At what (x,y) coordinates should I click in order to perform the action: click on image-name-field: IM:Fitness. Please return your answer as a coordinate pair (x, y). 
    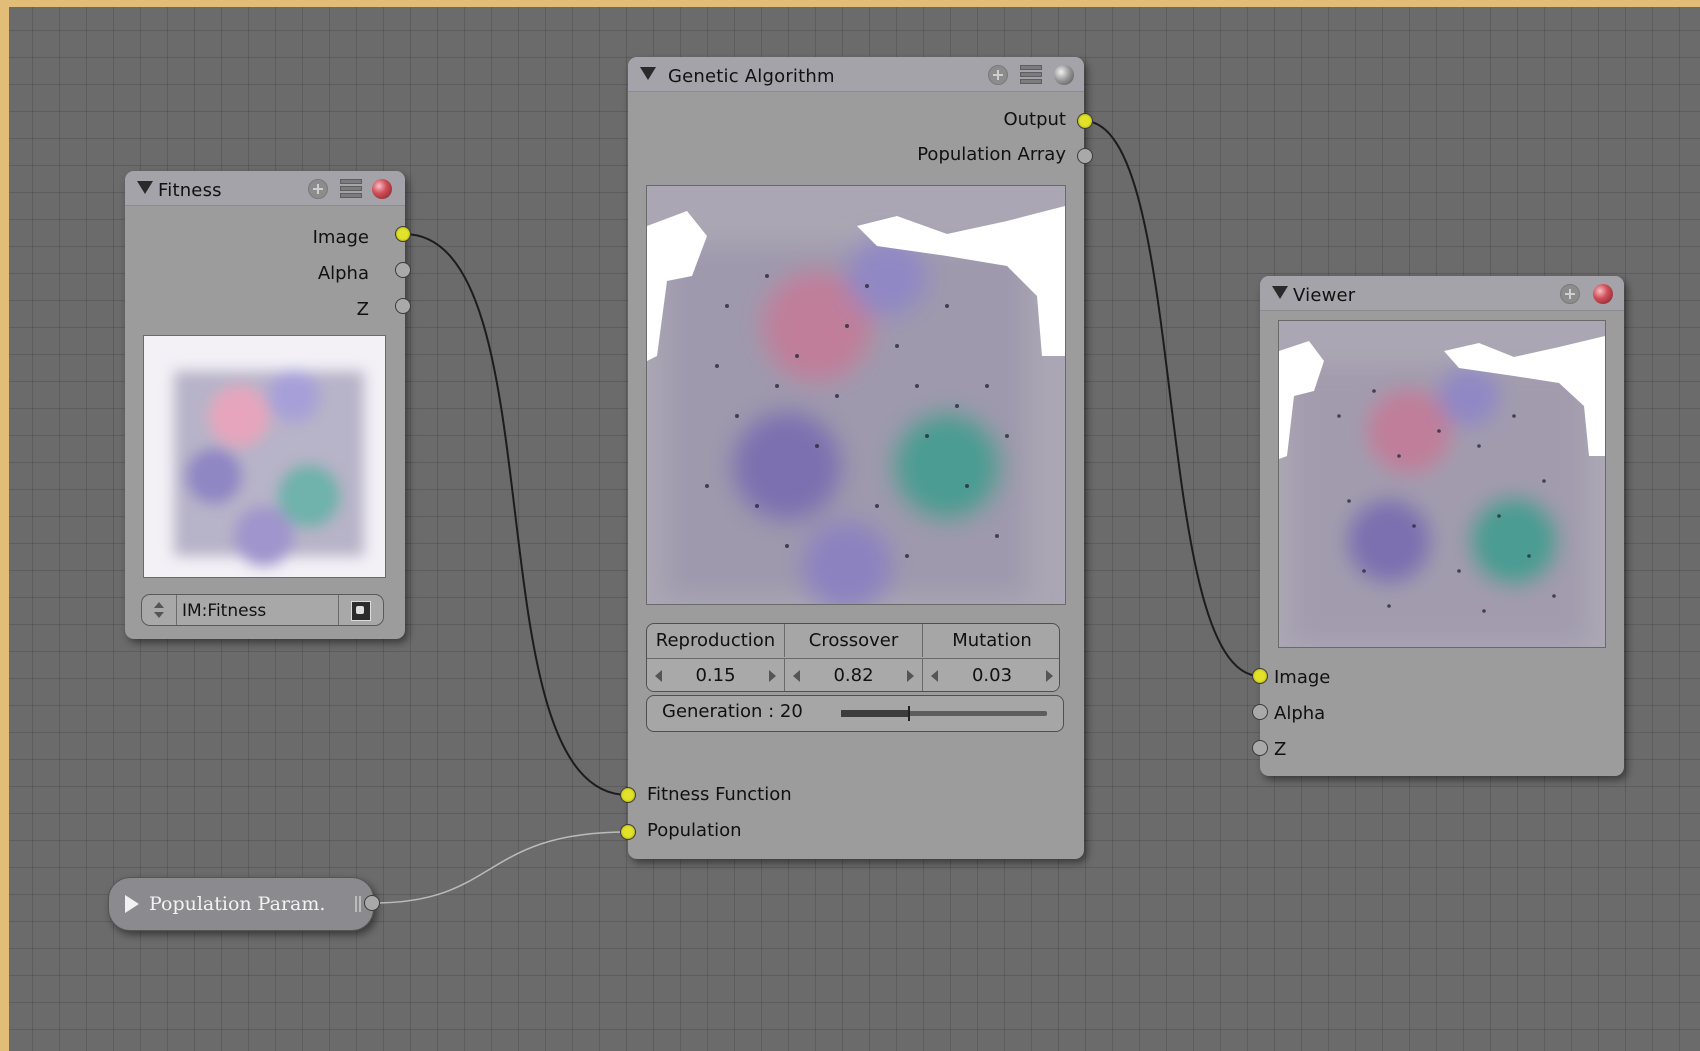
    Looking at the image, I should click on (224, 611).